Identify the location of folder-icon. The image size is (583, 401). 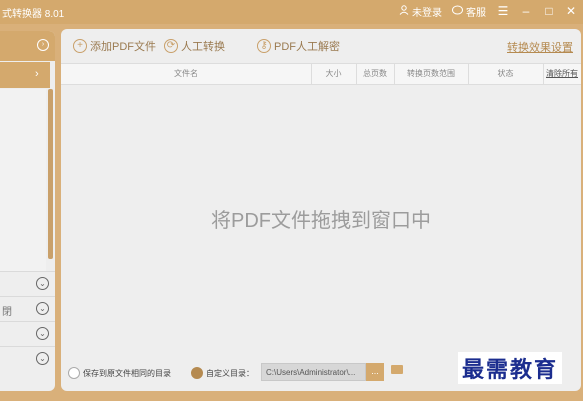
(397, 369).